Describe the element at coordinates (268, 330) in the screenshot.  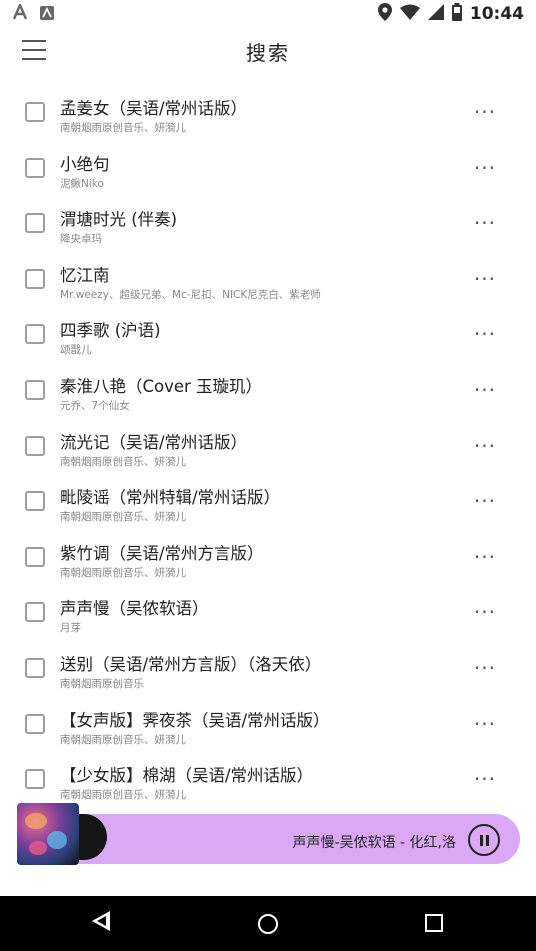
I see `song-row: 四季歌 (沪语) 颂戬儿 ···` at that location.